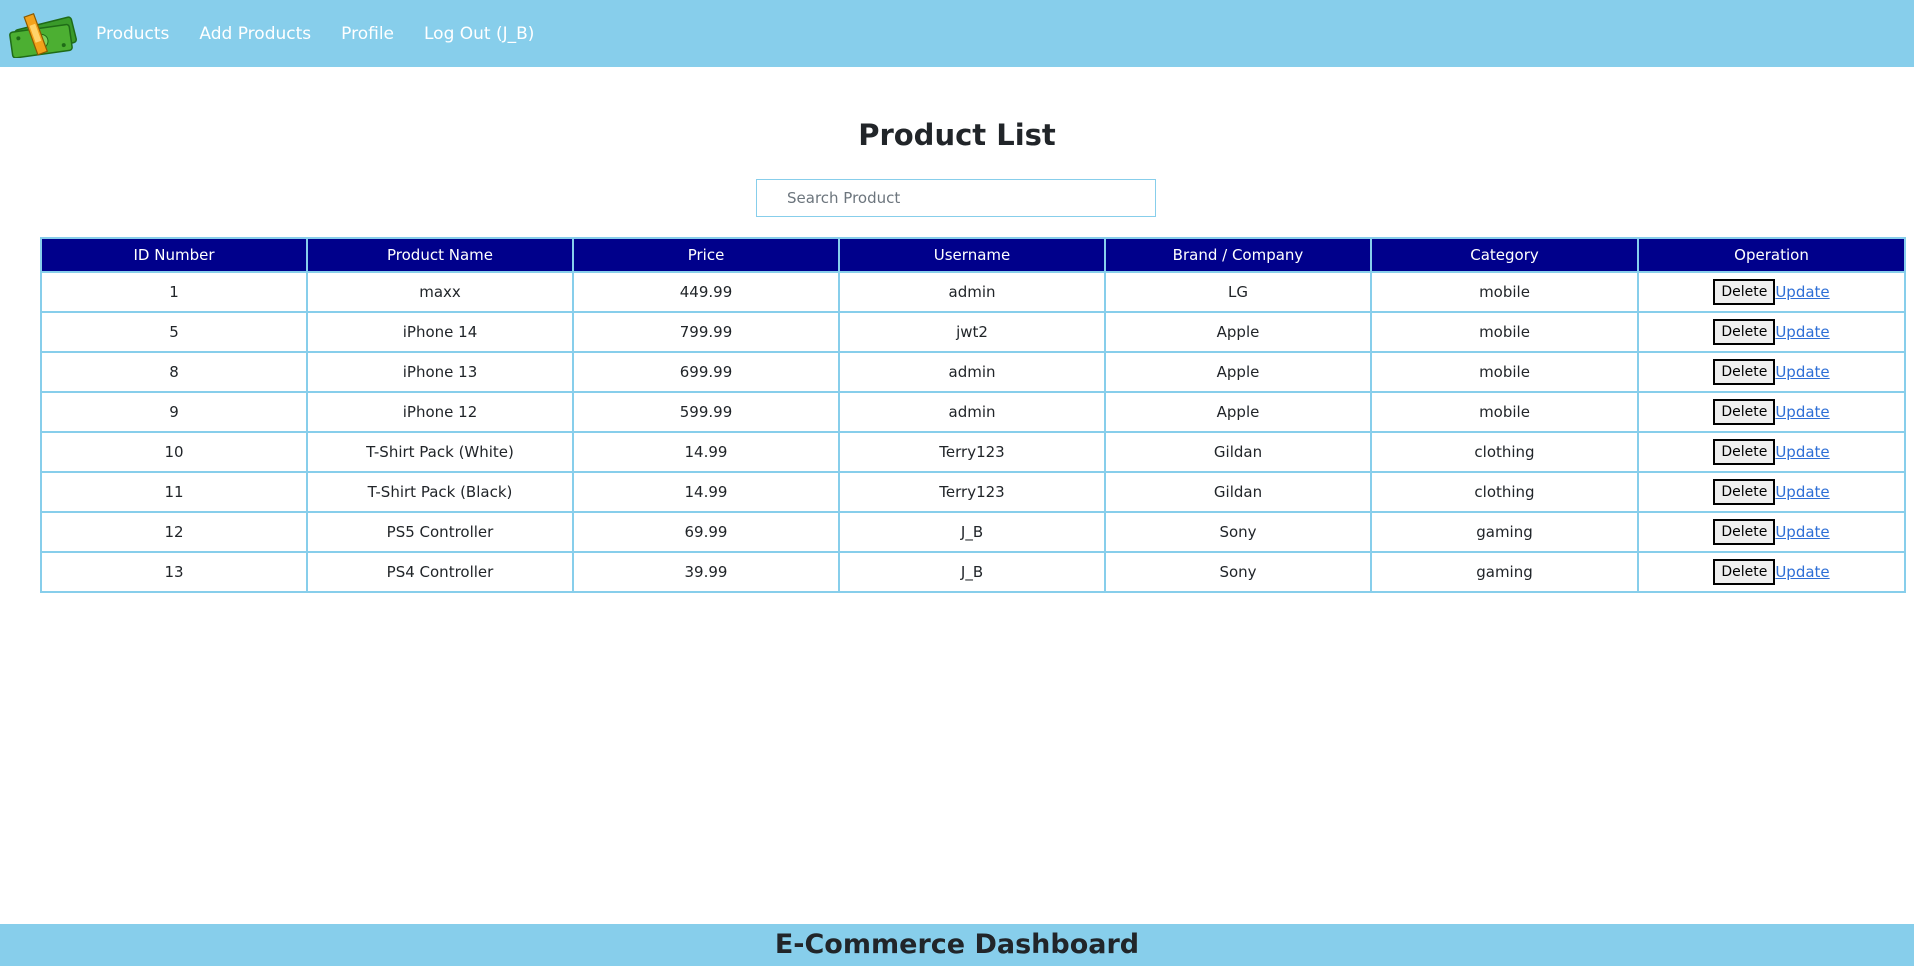  I want to click on cell-product-name: iPhone 13, so click(440, 372).